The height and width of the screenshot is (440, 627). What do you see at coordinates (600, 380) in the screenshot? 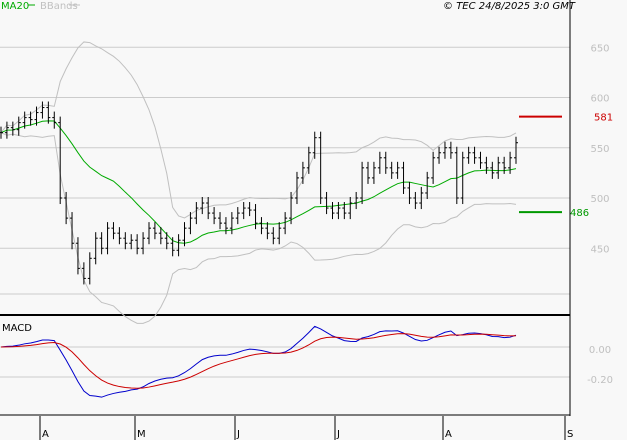
I see `macd-tick-label: -0.20` at bounding box center [600, 380].